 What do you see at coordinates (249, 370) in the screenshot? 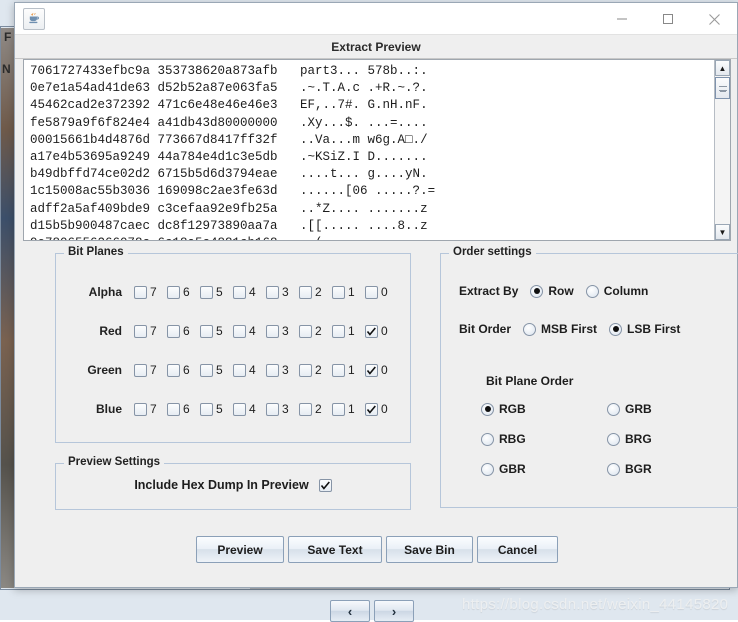
I see `bit-plane-cell-green-4: 4` at bounding box center [249, 370].